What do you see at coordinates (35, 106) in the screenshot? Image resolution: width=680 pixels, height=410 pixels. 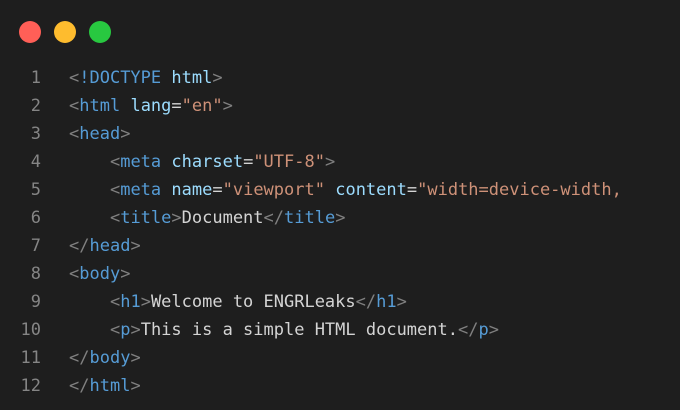 I see `line-number: 2` at bounding box center [35, 106].